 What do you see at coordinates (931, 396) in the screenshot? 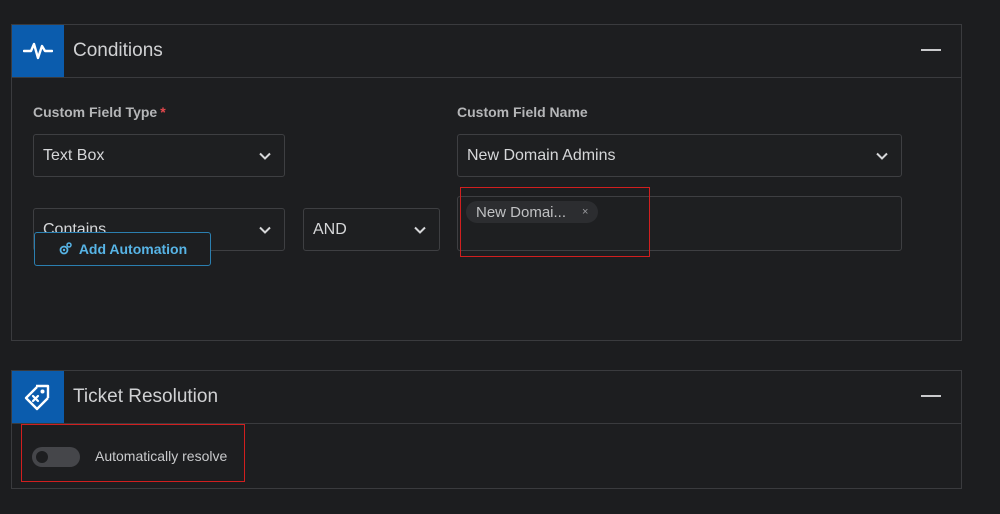
I see `ticket-resolution-collapse-button` at bounding box center [931, 396].